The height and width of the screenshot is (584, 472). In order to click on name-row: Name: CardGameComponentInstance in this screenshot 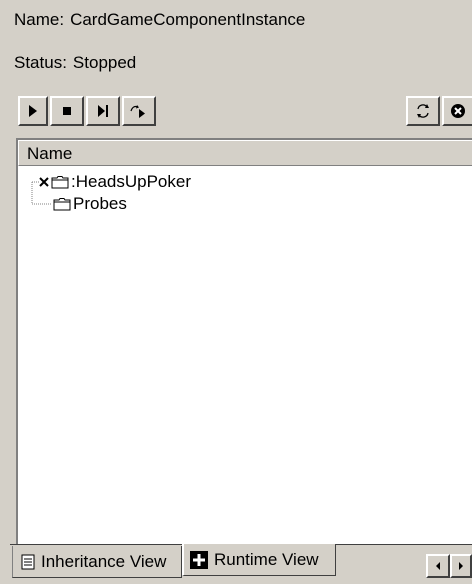, I will do `click(162, 20)`.